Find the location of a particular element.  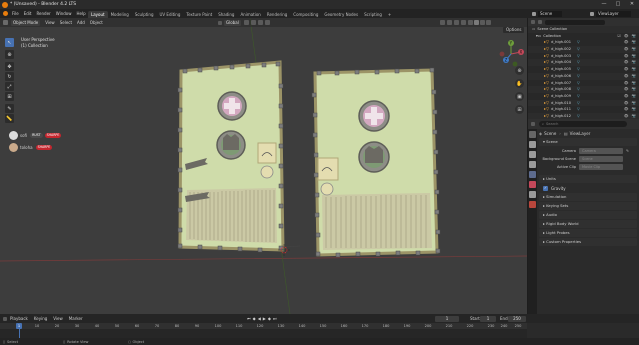

tab-sculpting: Sculpting is located at coordinates (144, 14).